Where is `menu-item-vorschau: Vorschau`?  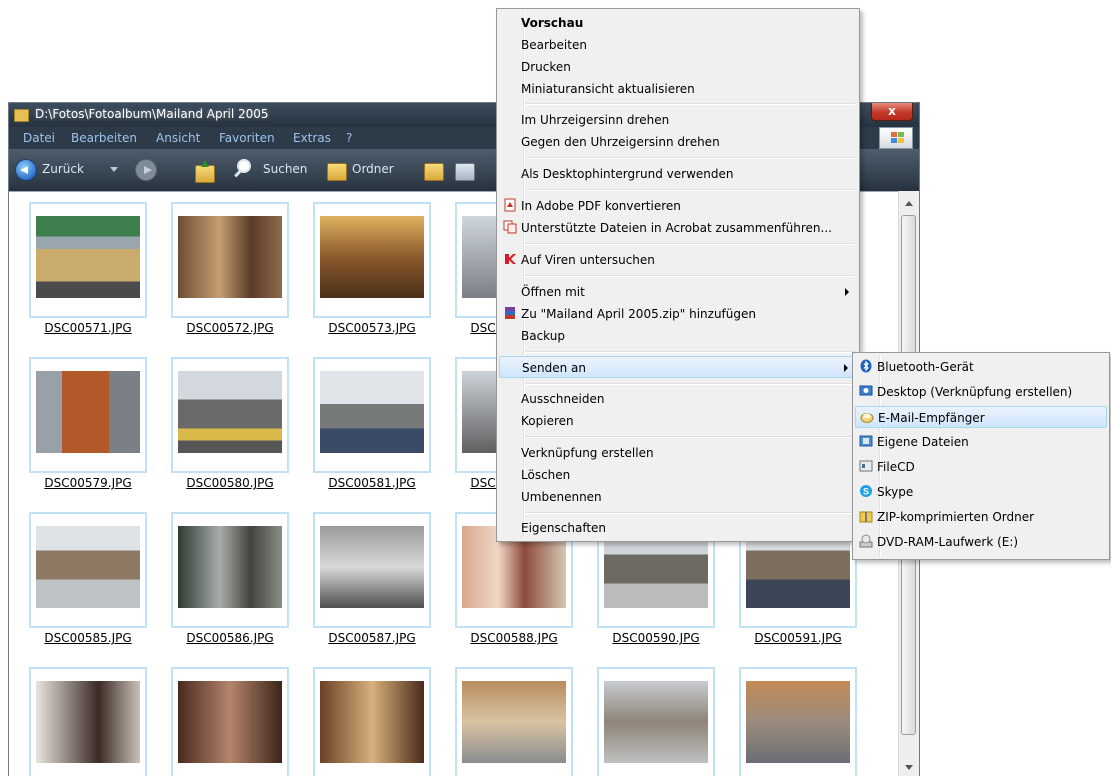
menu-item-vorschau: Vorschau is located at coordinates (678, 23).